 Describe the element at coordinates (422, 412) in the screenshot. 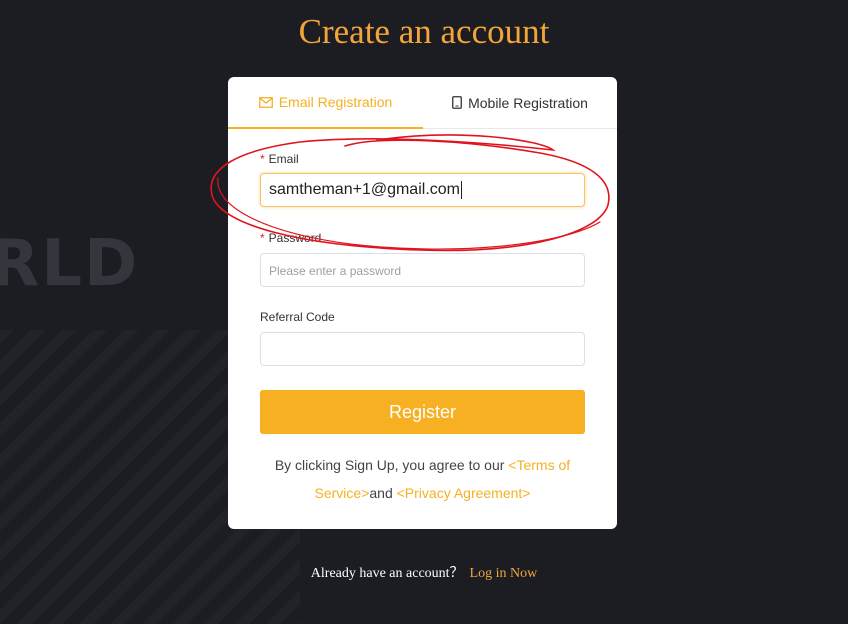

I see `register-button: Register` at that location.